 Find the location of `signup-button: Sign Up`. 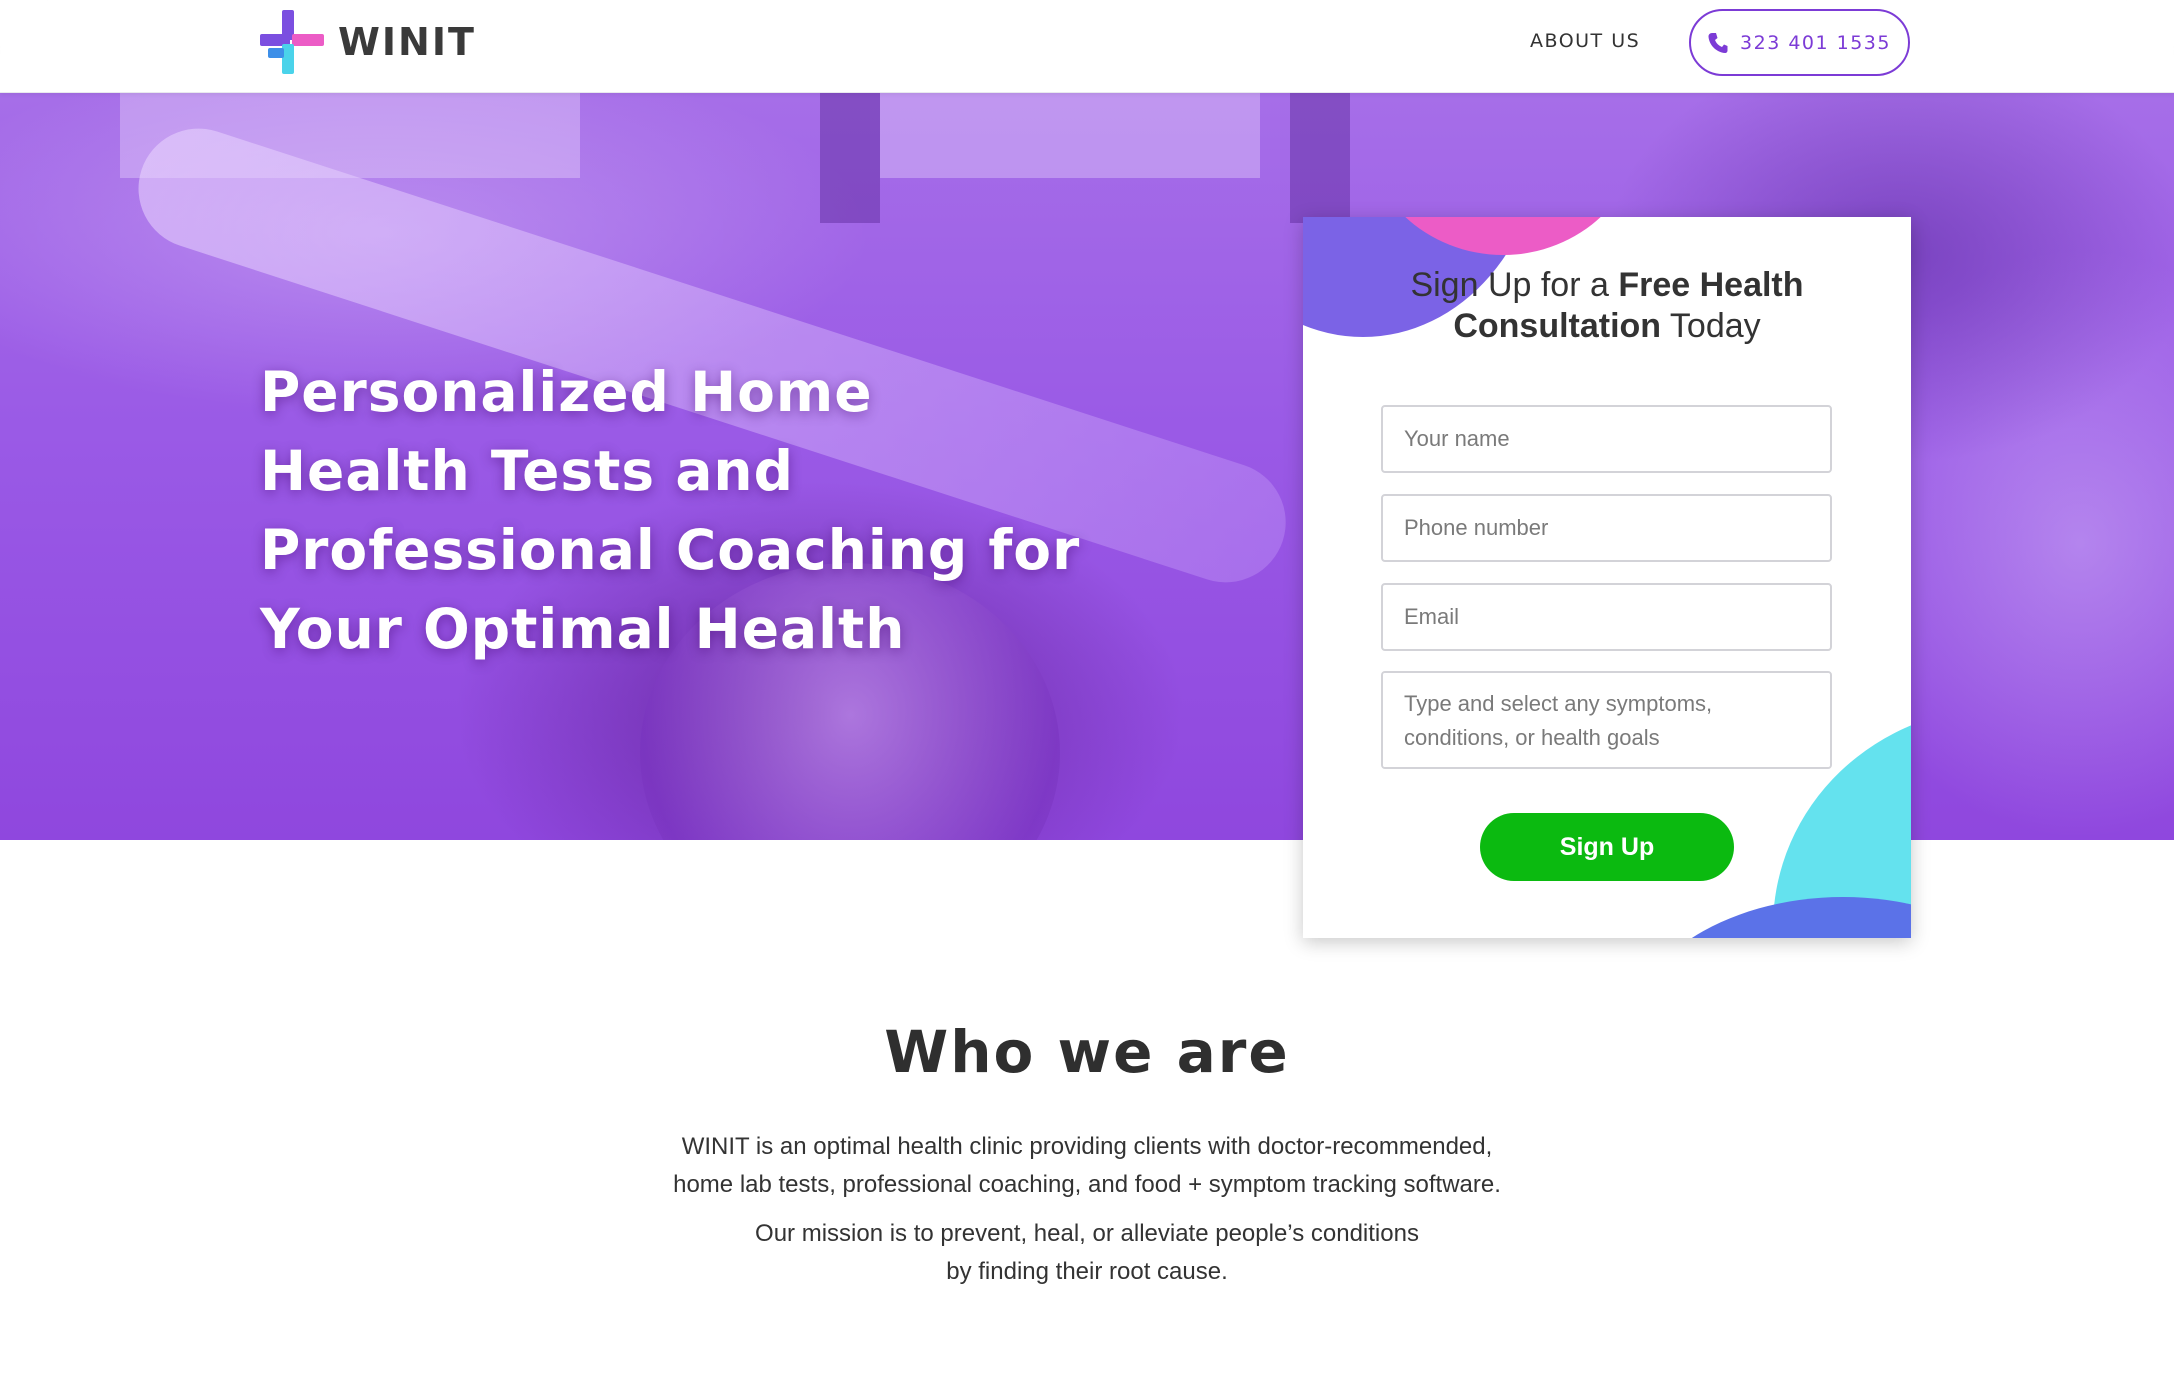

signup-button: Sign Up is located at coordinates (1607, 847).